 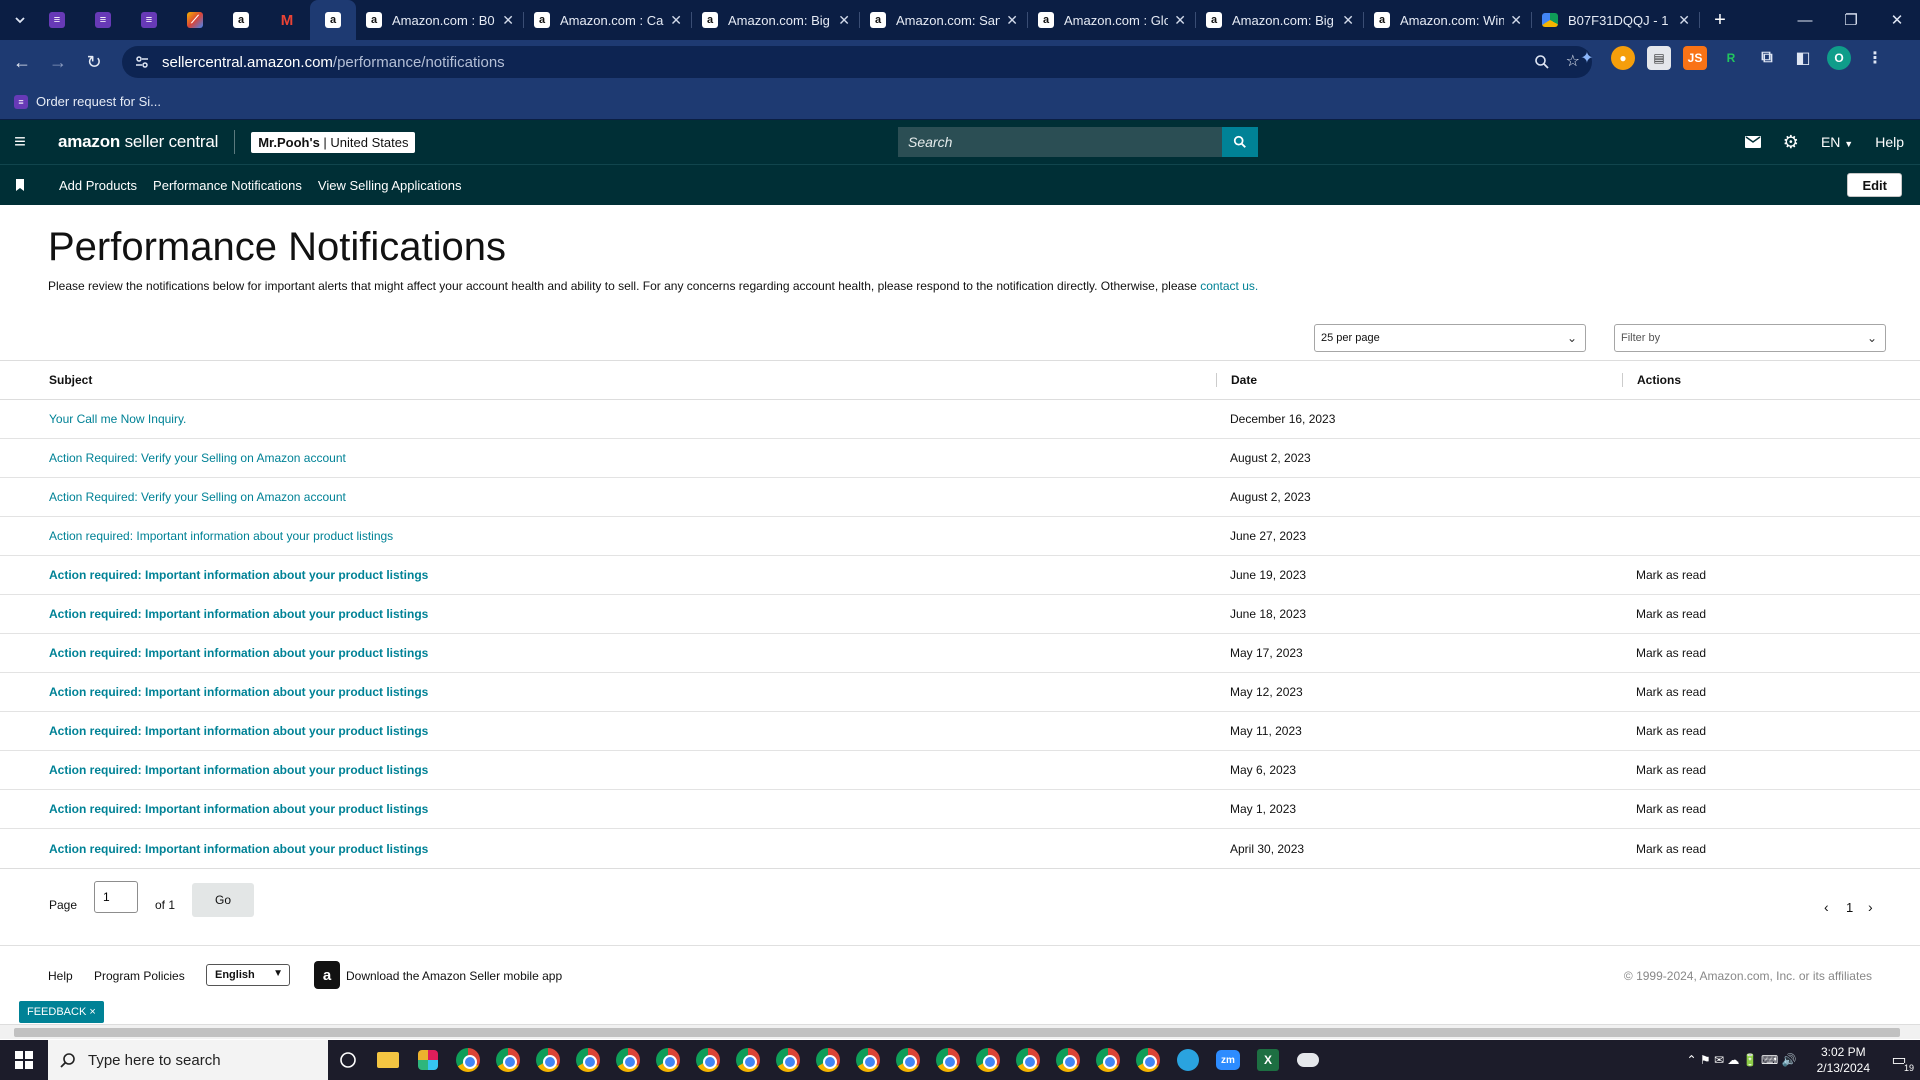 What do you see at coordinates (116, 897) in the screenshot?
I see `page-number-input` at bounding box center [116, 897].